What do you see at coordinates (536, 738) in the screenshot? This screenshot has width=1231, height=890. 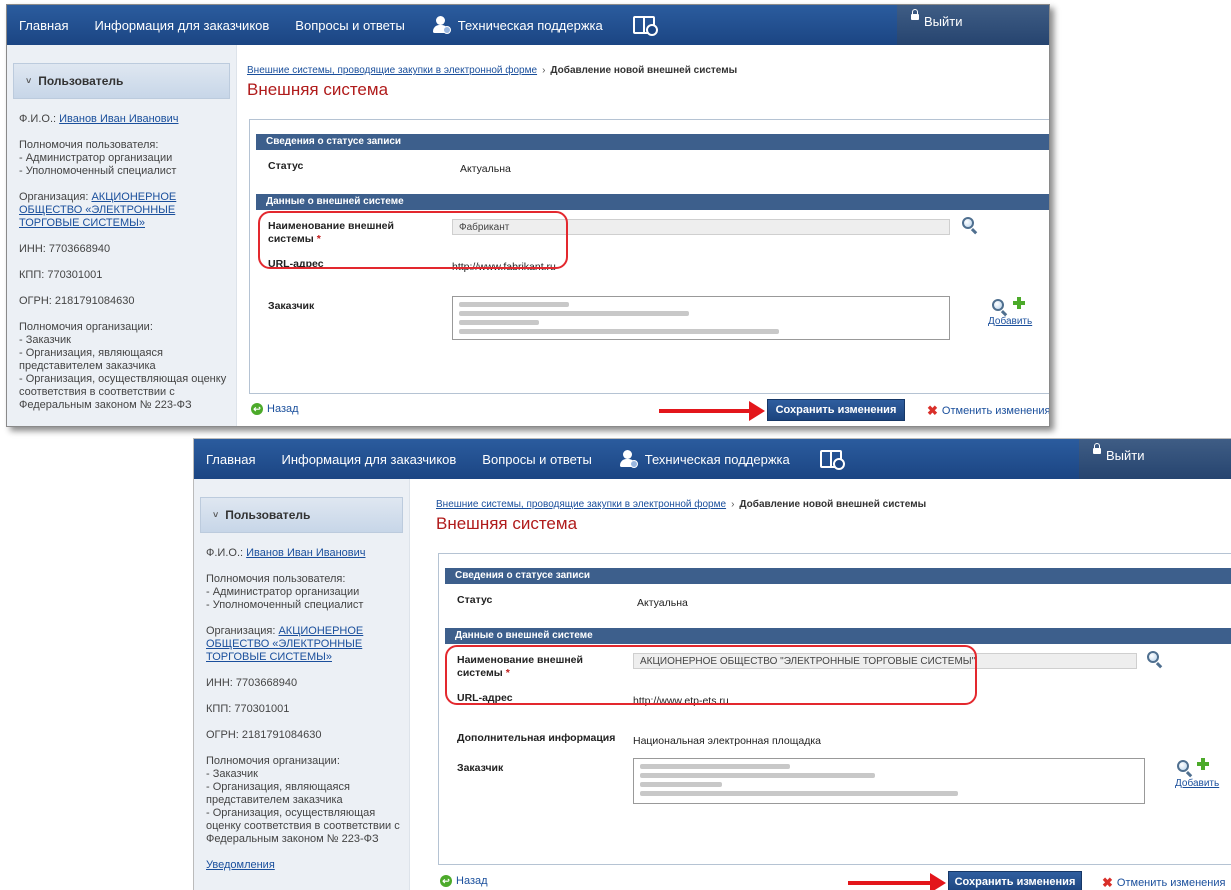 I see `additional-label: Дополнительная информация` at bounding box center [536, 738].